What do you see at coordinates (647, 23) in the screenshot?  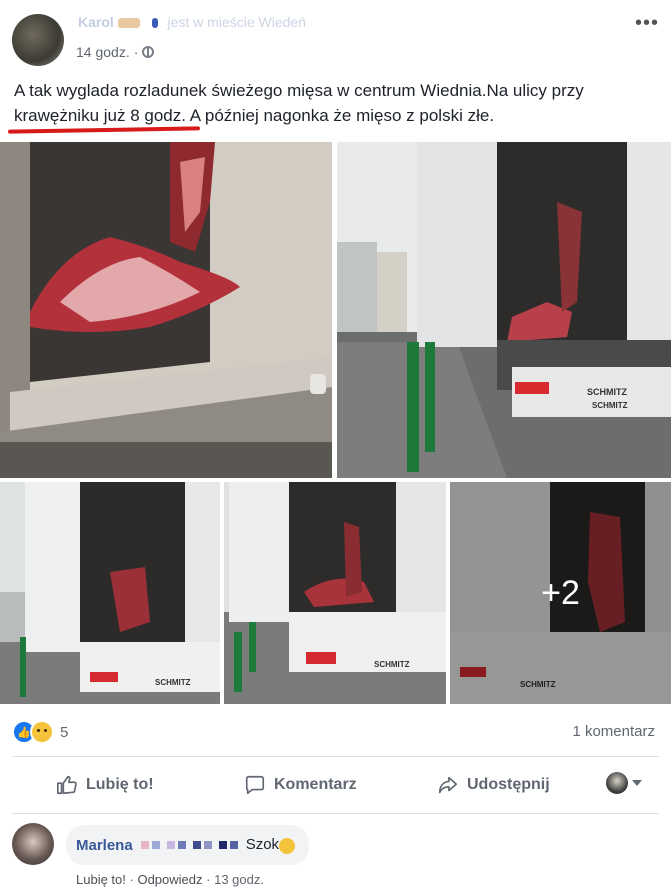 I see `more-options-icon: •••` at bounding box center [647, 23].